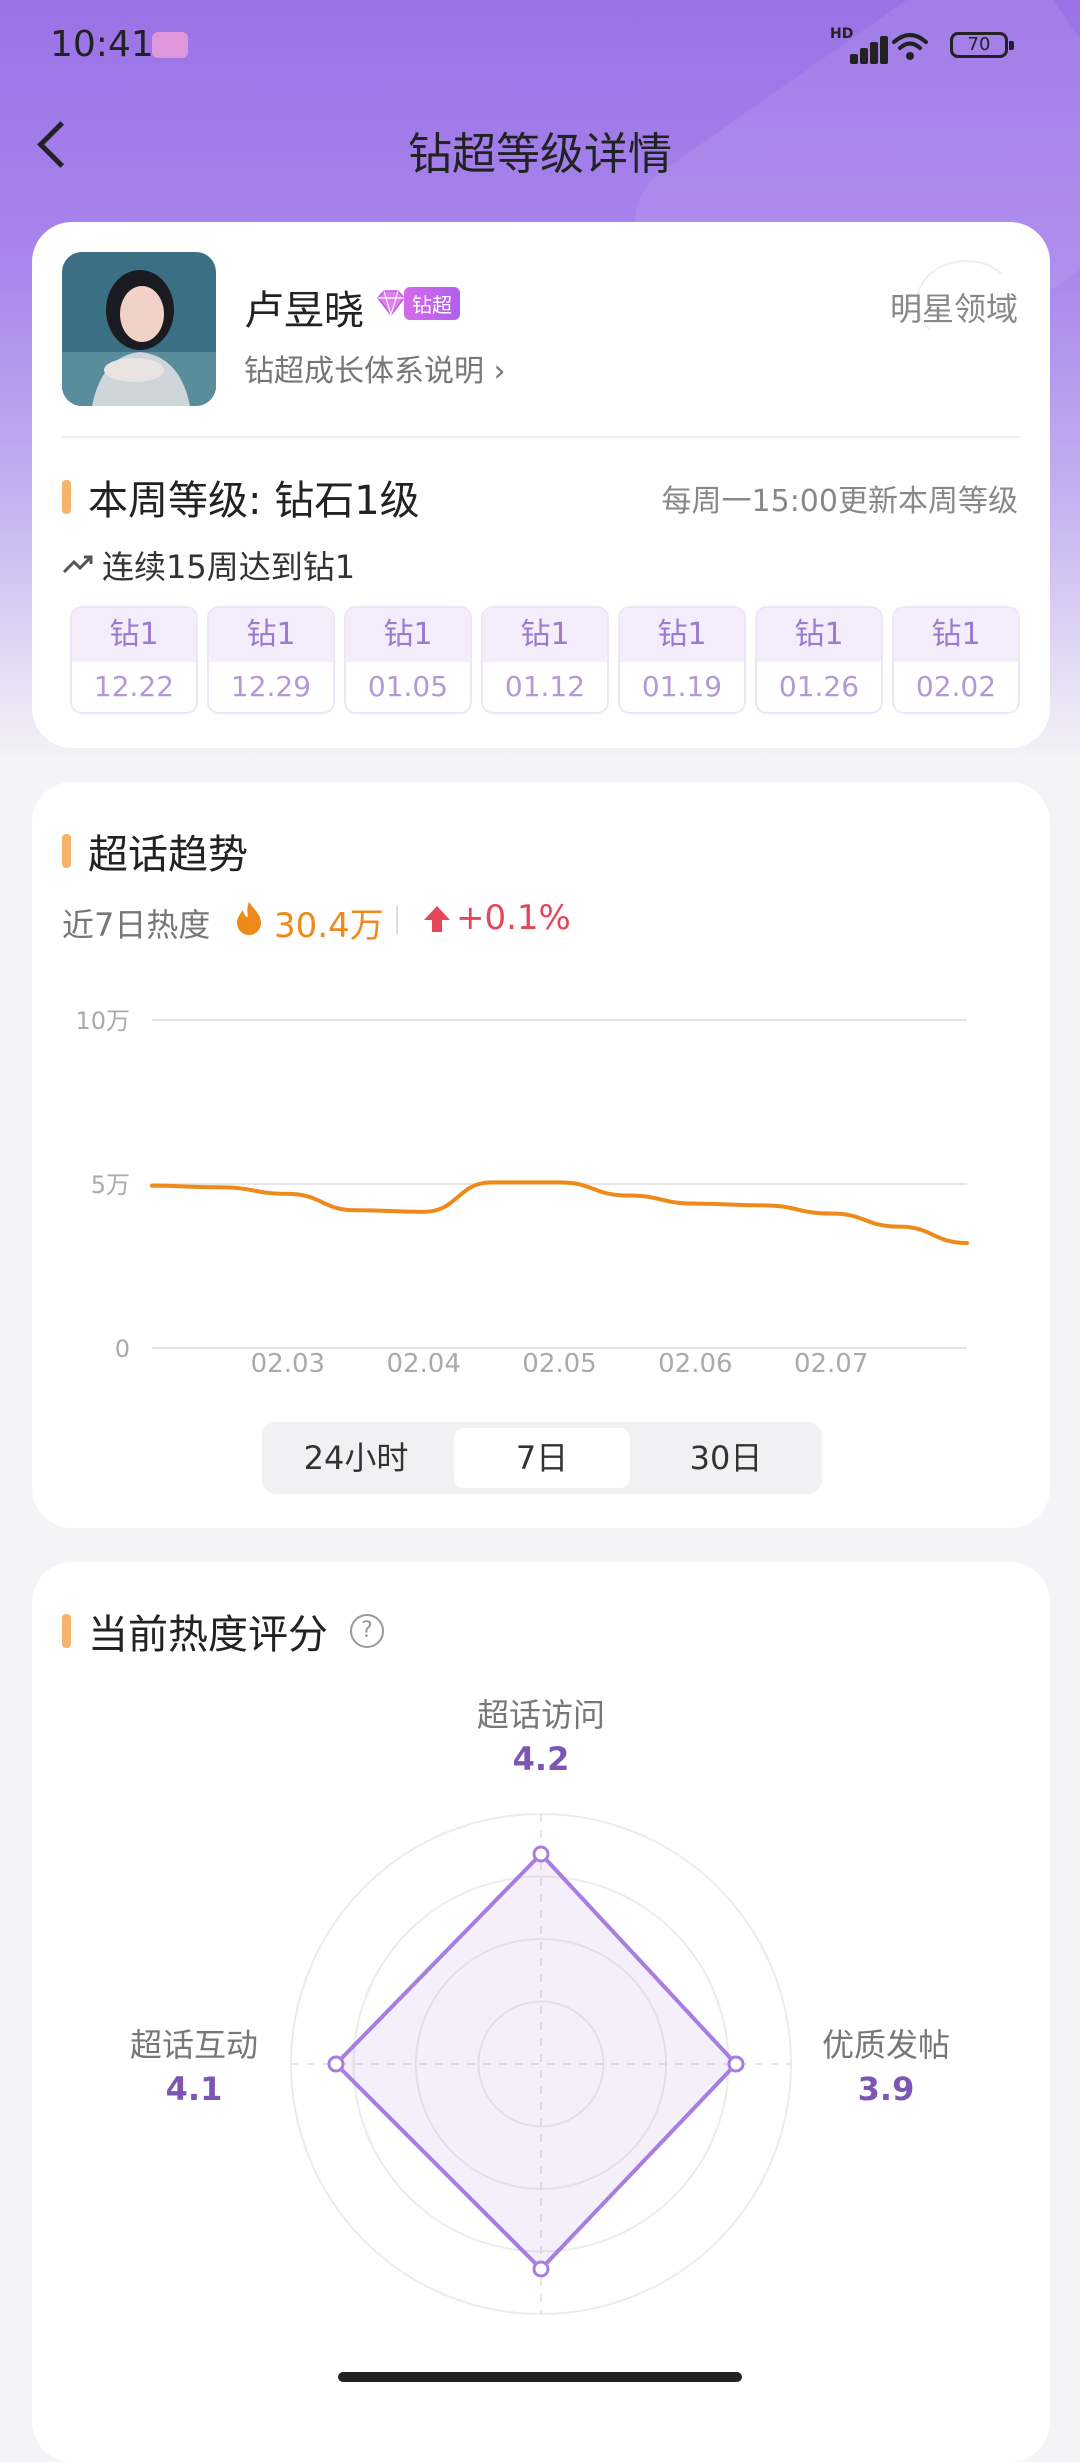  Describe the element at coordinates (288, 1360) in the screenshot. I see `x-tick-label: 02.03` at that location.